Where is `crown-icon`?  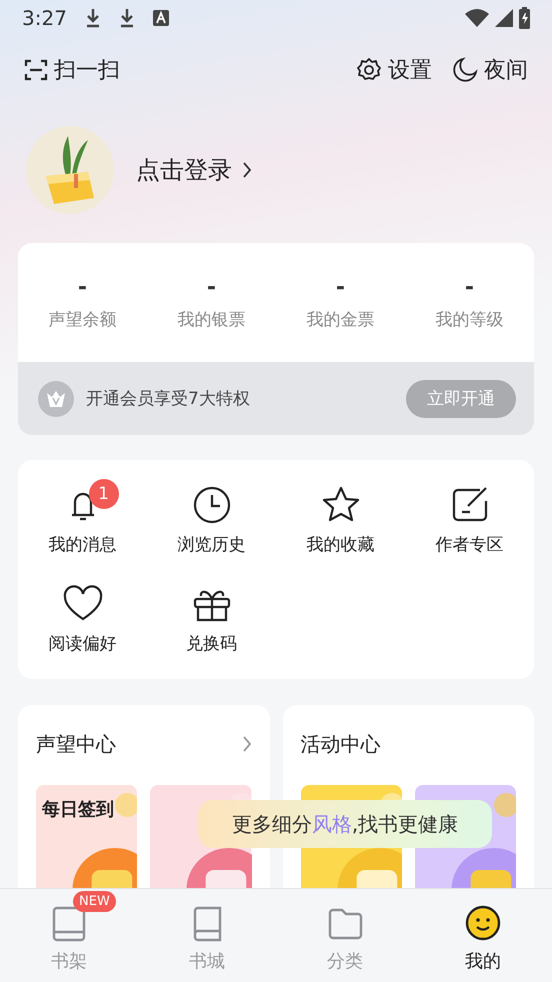 crown-icon is located at coordinates (56, 398).